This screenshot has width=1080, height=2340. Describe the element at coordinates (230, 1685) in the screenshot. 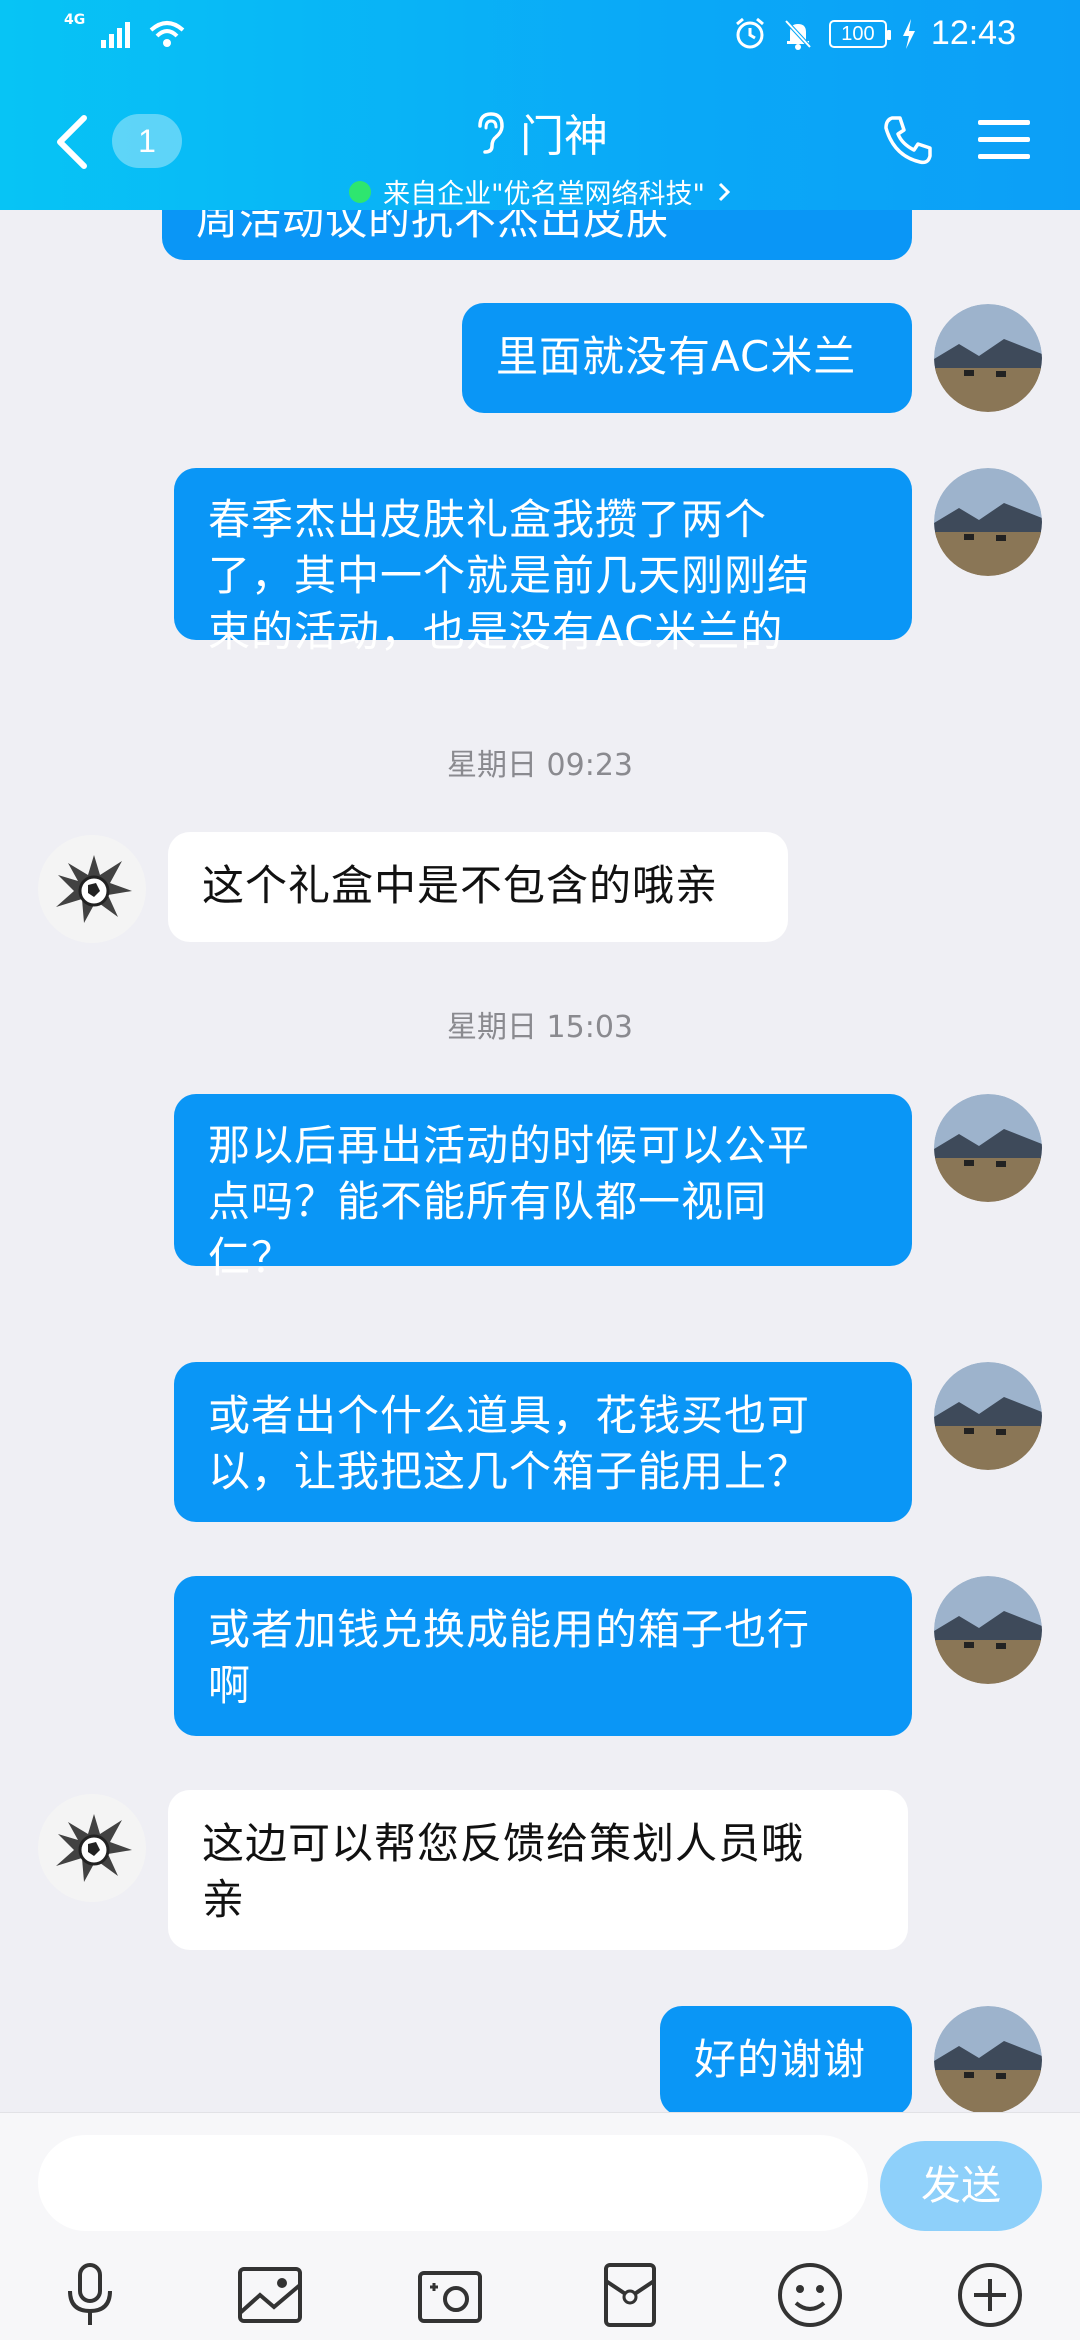

I see `message-line: 啊` at that location.